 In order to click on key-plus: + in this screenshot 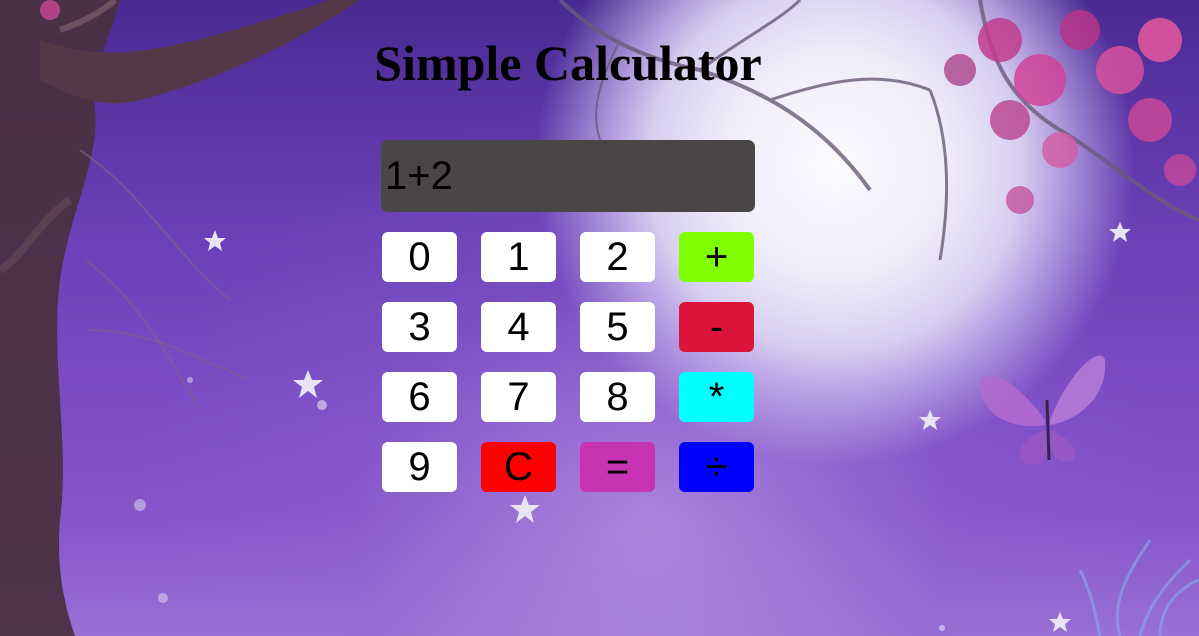, I will do `click(716, 257)`.